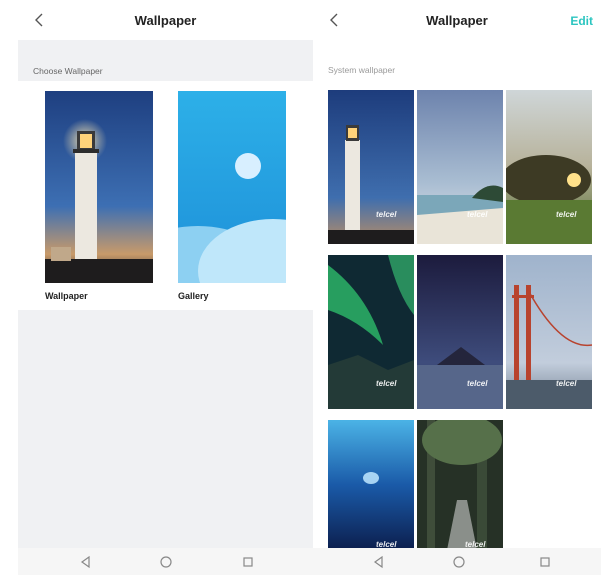 Image resolution: width=601 pixels, height=575 pixels. Describe the element at coordinates (232, 187) in the screenshot. I see `gallery-thumbnail` at that location.